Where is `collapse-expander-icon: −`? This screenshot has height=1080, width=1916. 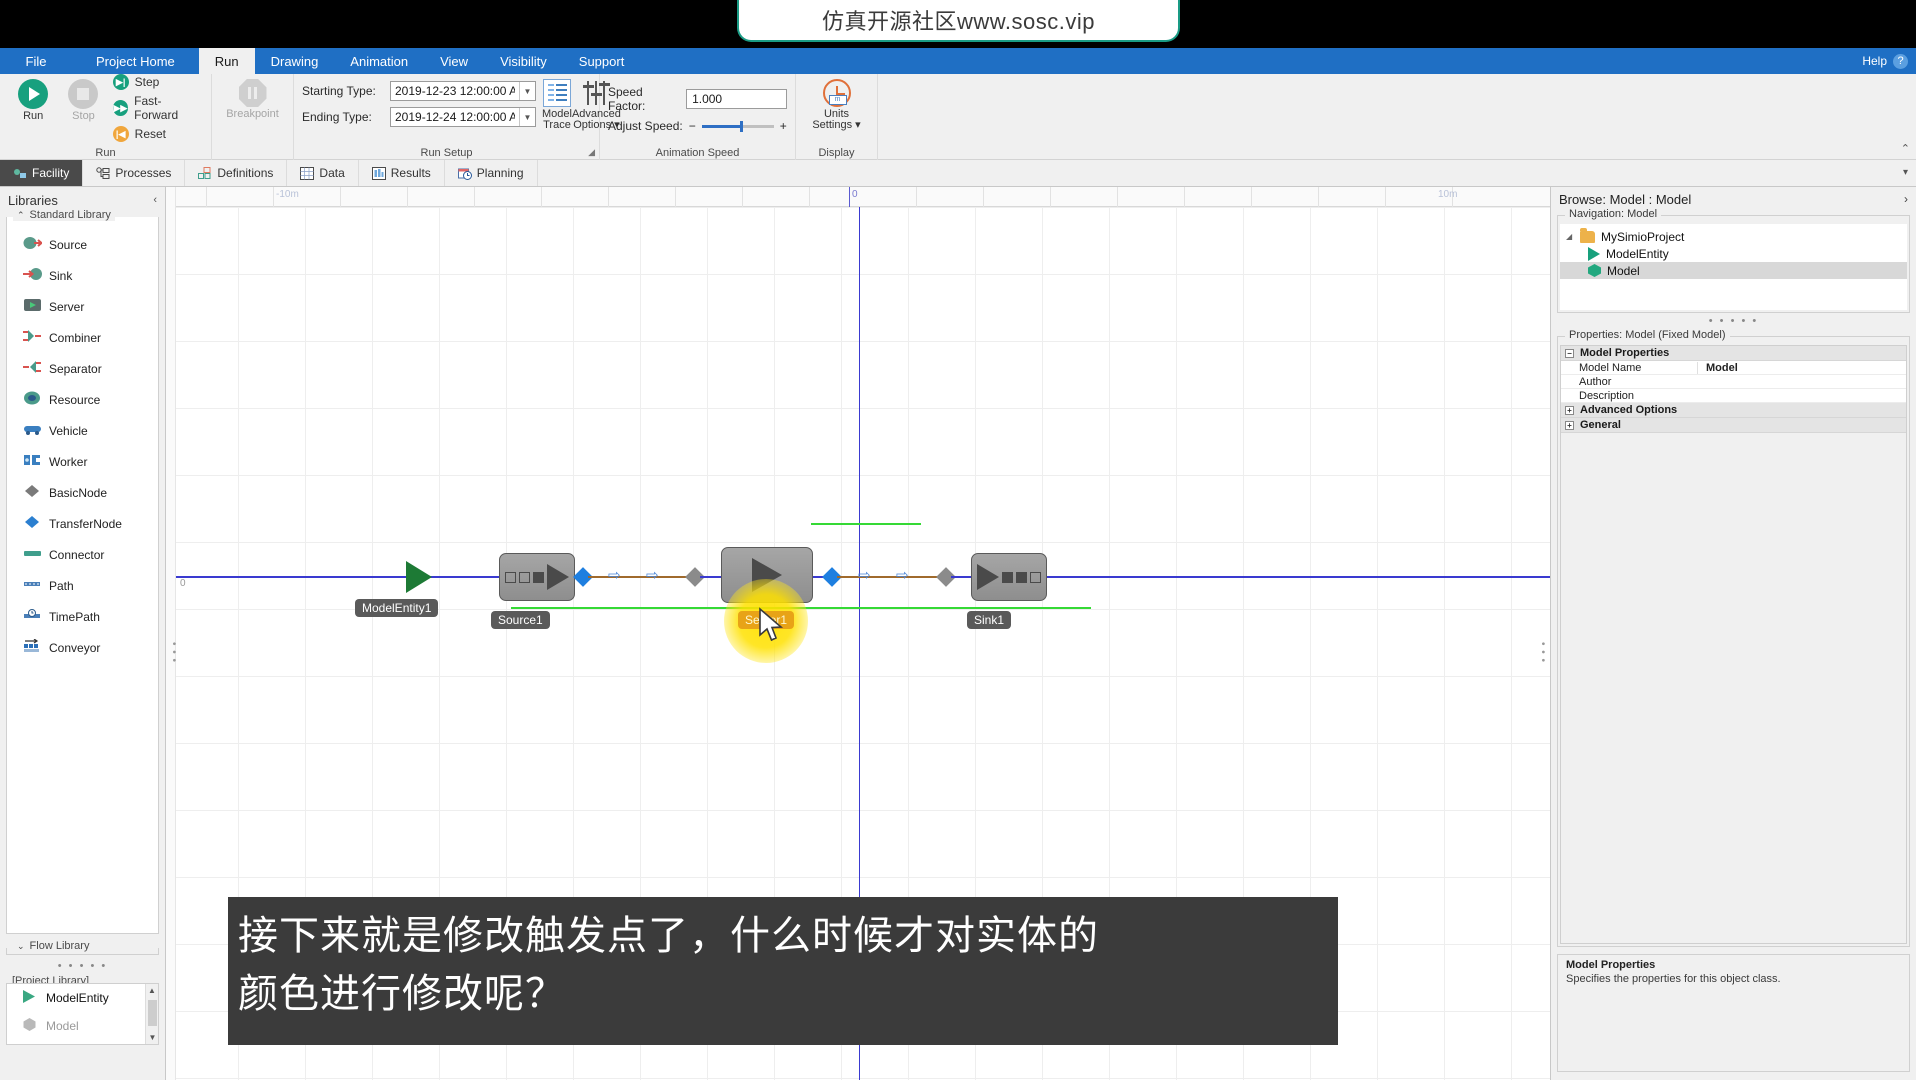 collapse-expander-icon: − is located at coordinates (1569, 353).